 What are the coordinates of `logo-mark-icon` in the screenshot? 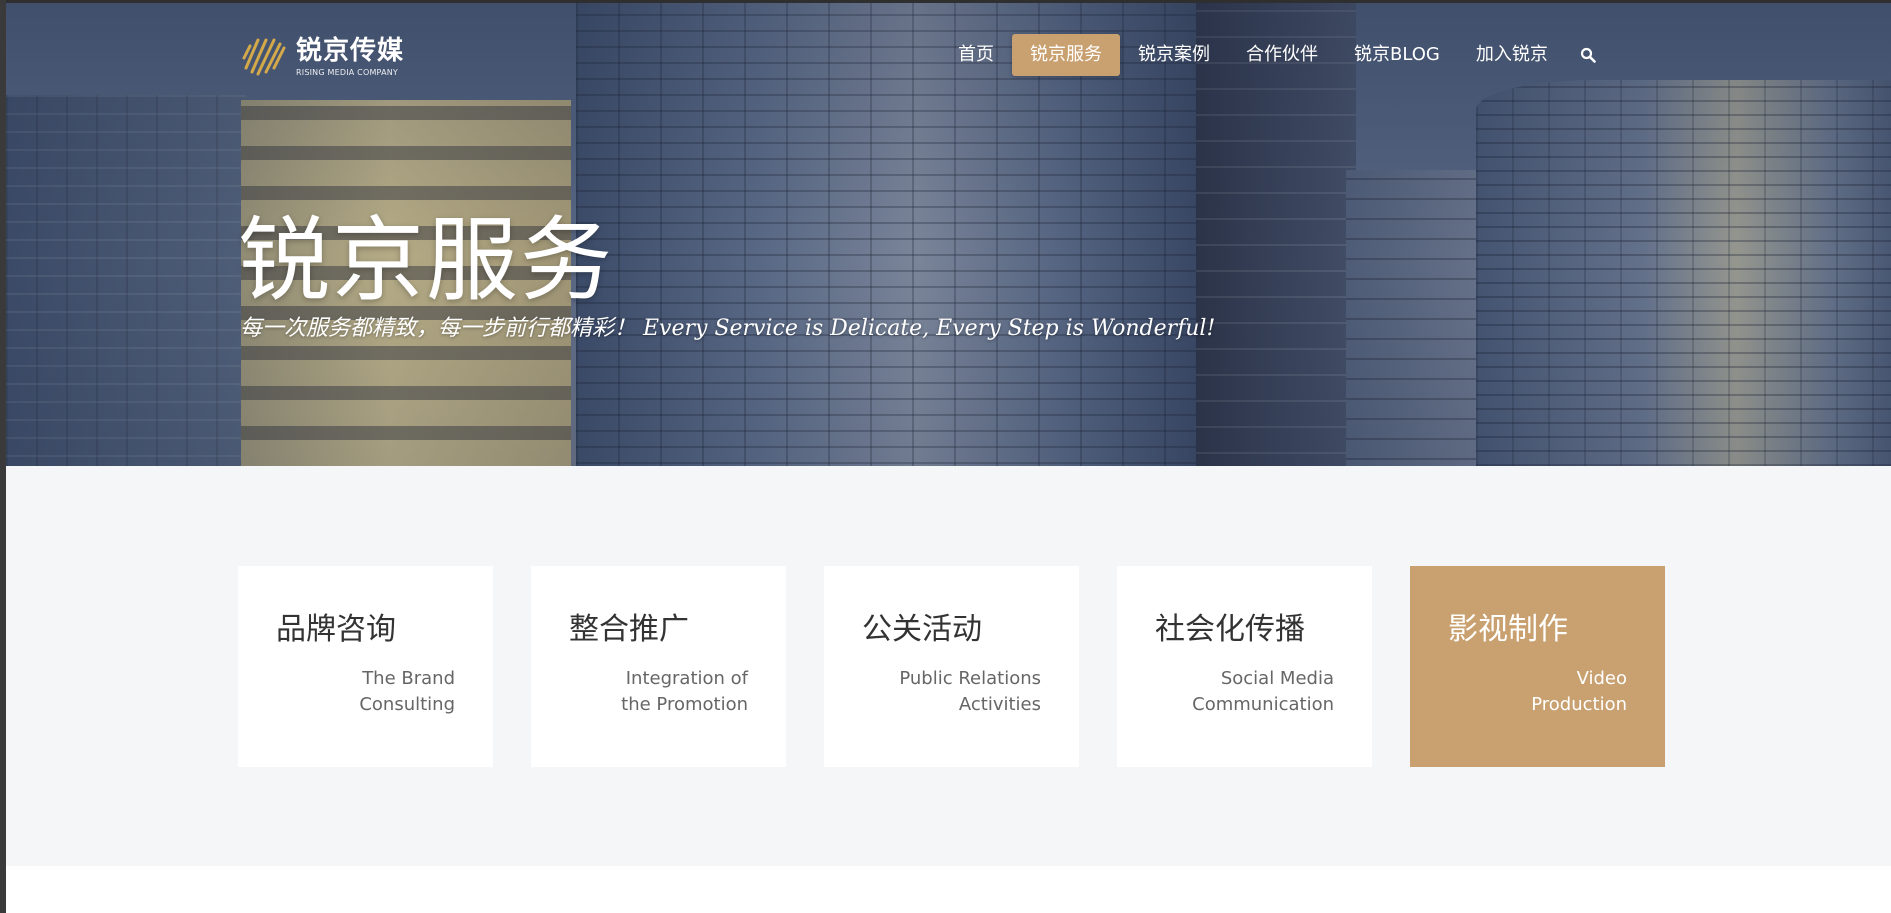 It's located at (264, 57).